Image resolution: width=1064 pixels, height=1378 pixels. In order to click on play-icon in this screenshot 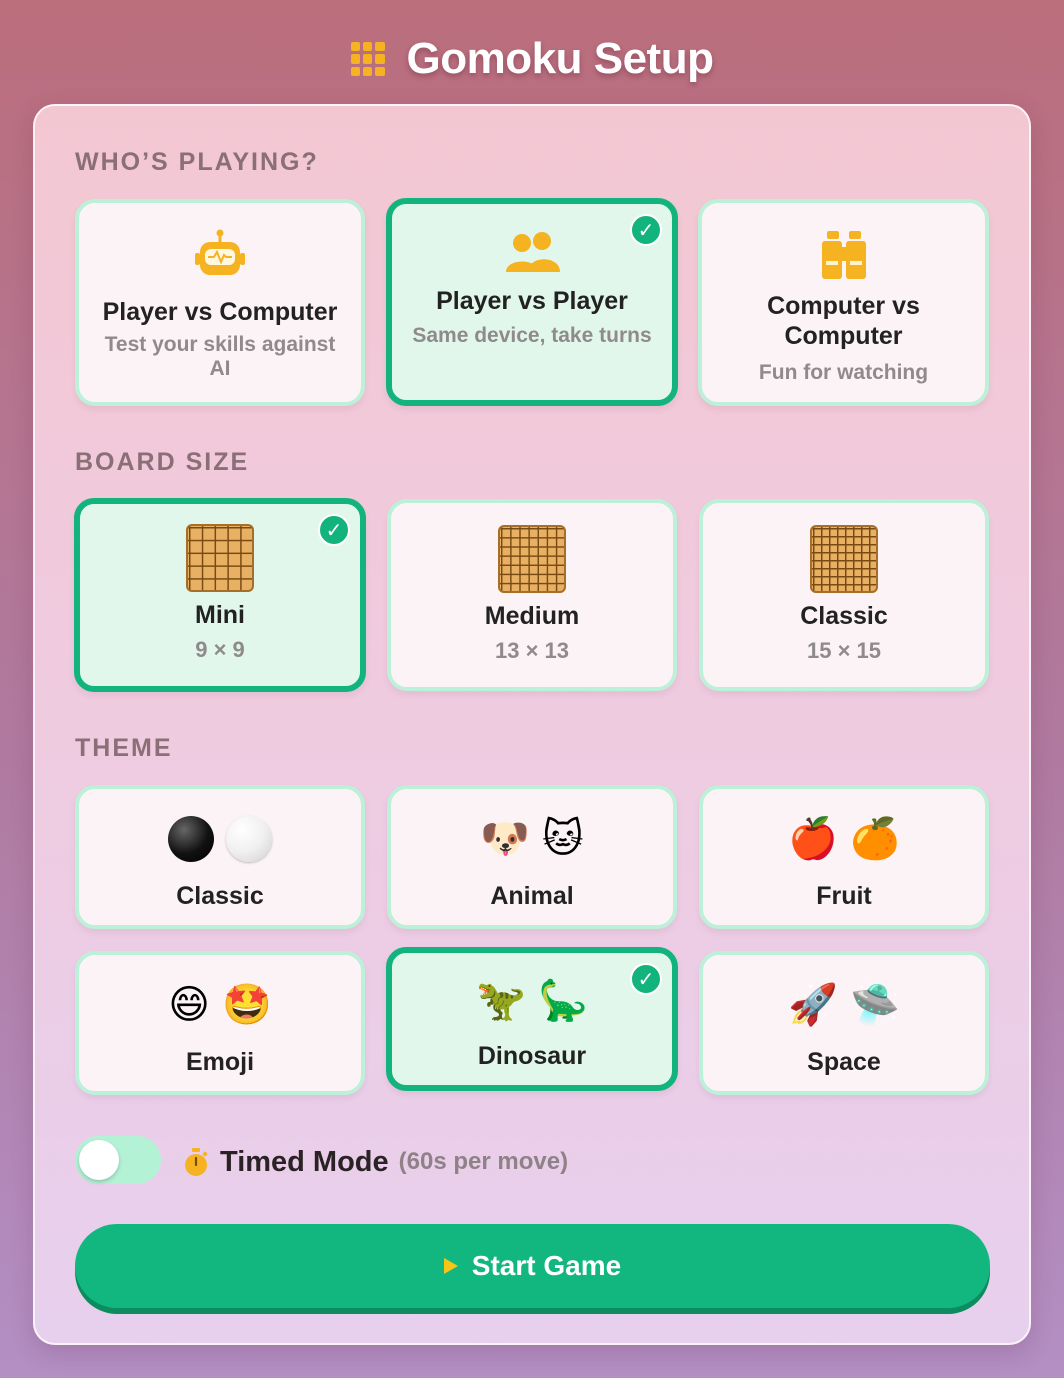, I will do `click(450, 1266)`.